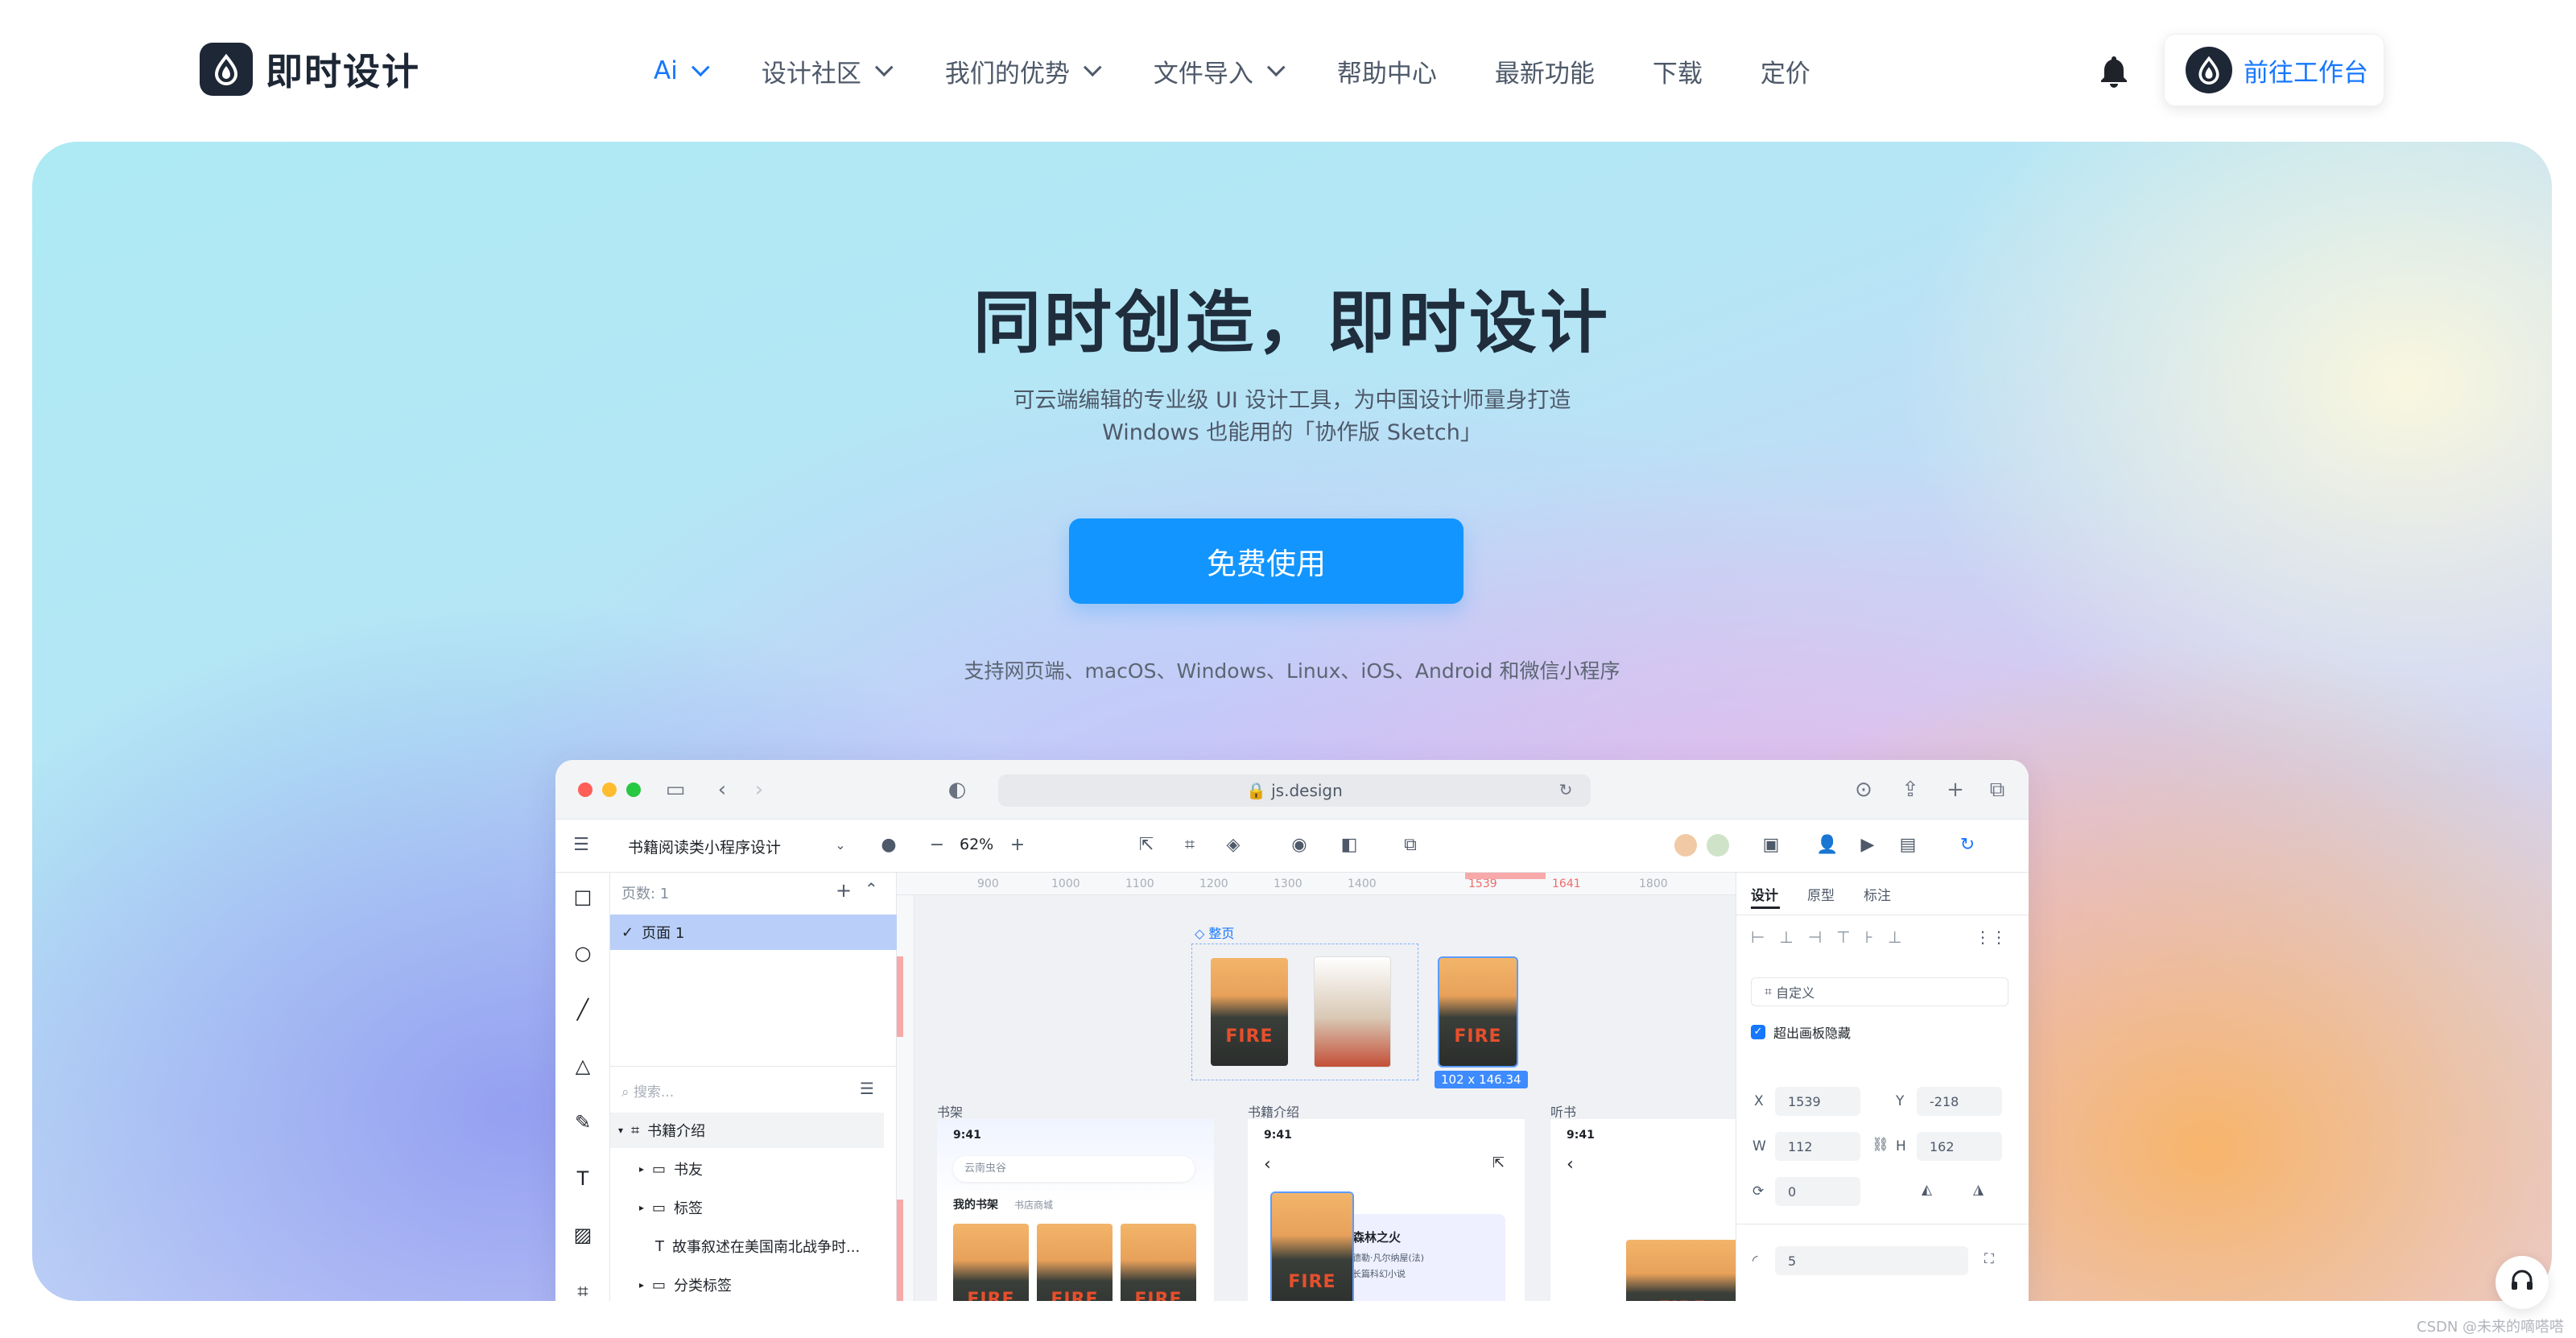 The width and height of the screenshot is (2576, 1338). What do you see at coordinates (1233, 846) in the screenshot?
I see `component-icon: ◈` at bounding box center [1233, 846].